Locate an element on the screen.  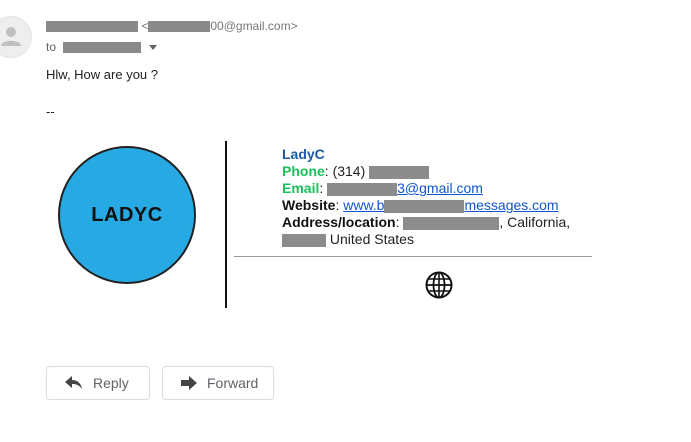
email-label: Email is located at coordinates (301, 188).